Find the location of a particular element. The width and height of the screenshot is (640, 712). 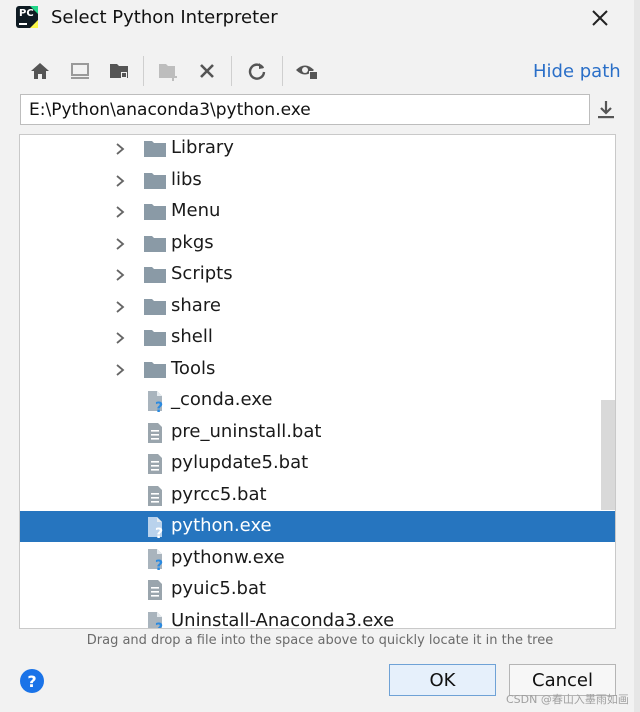

home-icon is located at coordinates (40, 71).